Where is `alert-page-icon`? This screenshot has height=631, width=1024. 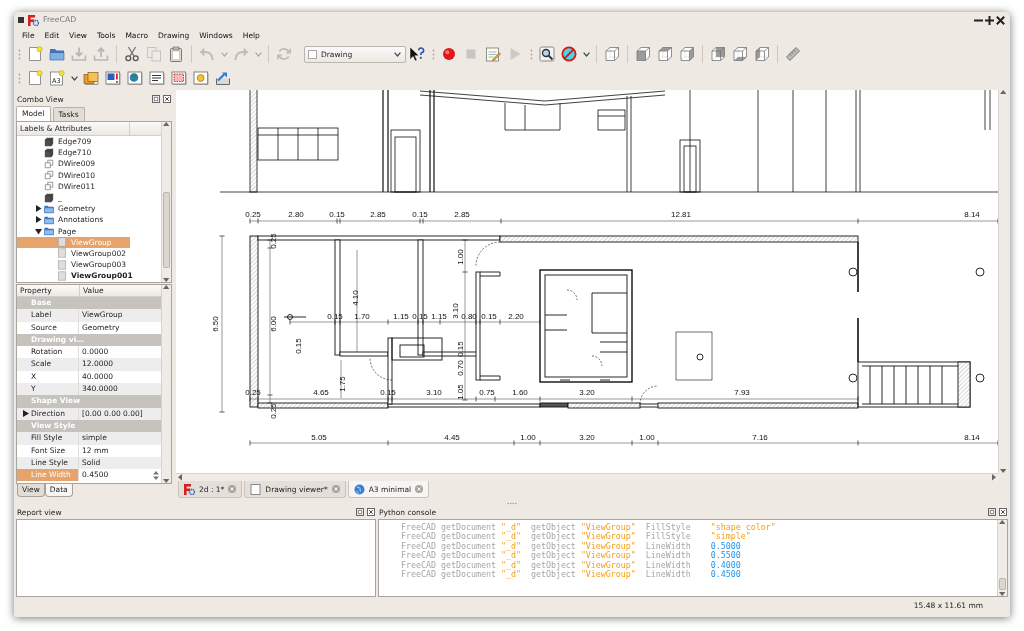
alert-page-icon is located at coordinates (113, 78).